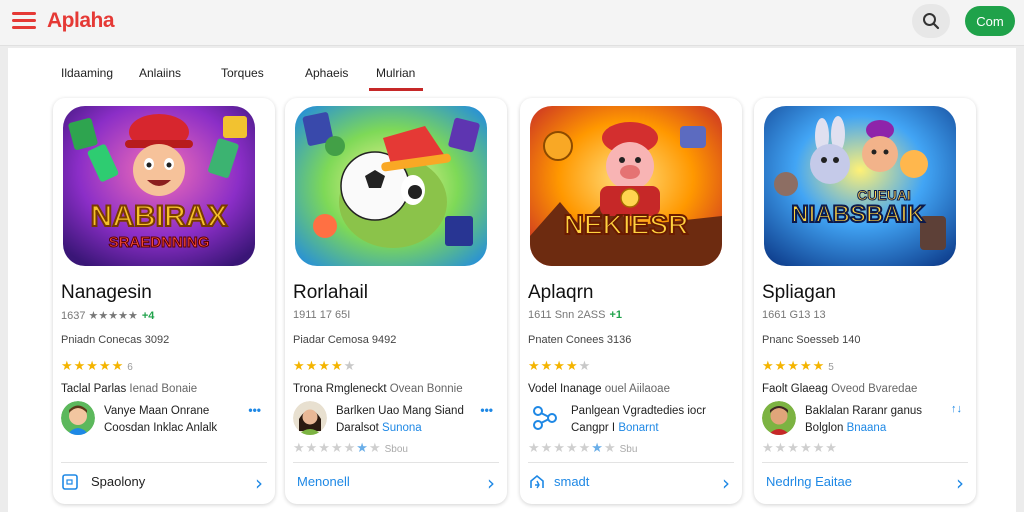  What do you see at coordinates (330, 293) in the screenshot?
I see `app-title: Rorlahail` at bounding box center [330, 293].